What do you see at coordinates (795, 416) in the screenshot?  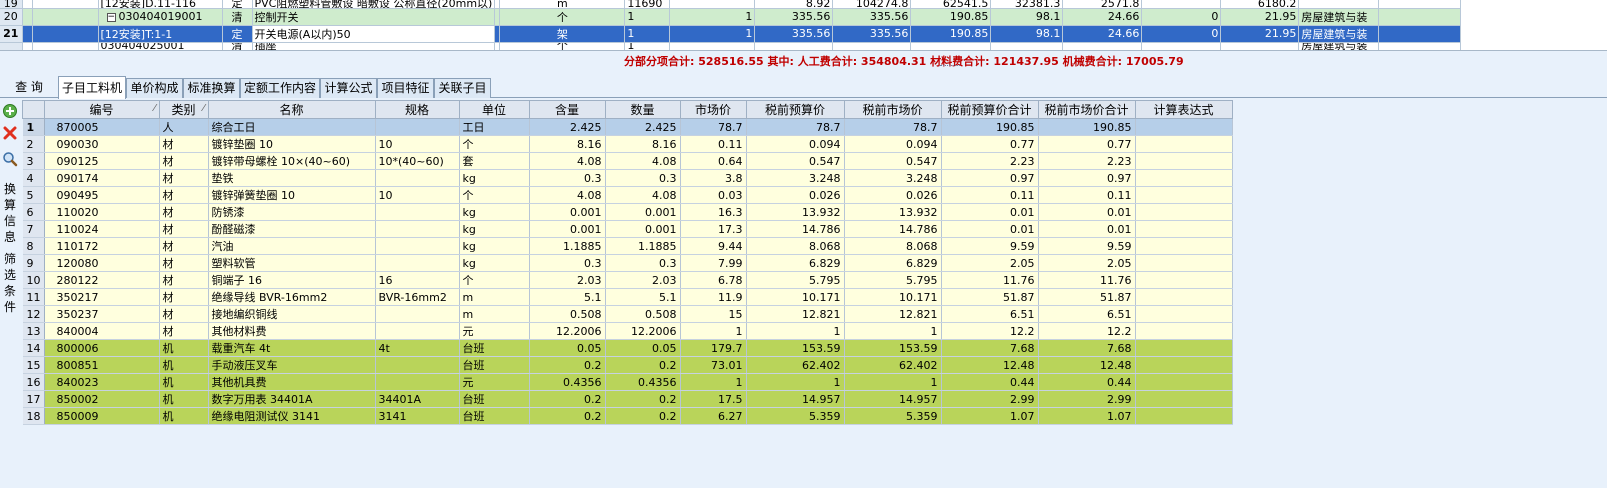 I see `material-pretax-budget-price: 5.359` at bounding box center [795, 416].